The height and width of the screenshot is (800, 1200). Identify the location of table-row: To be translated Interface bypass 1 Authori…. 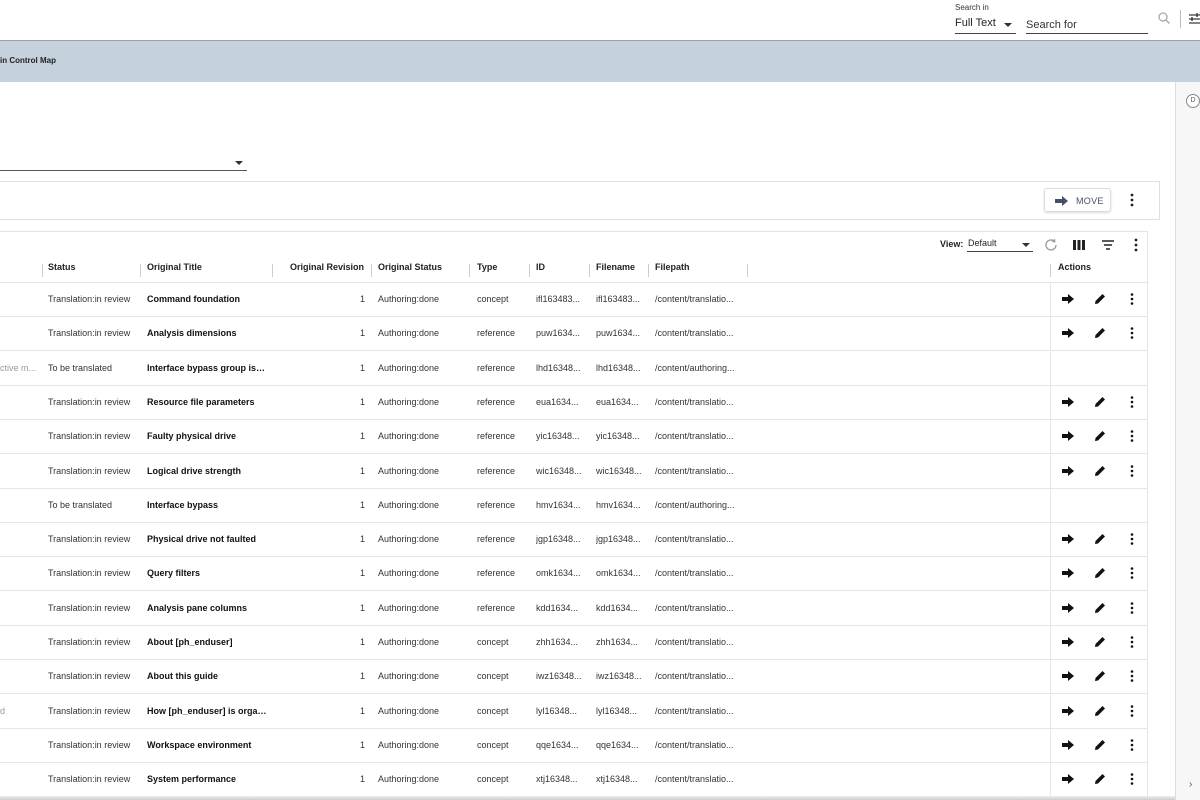
(574, 505).